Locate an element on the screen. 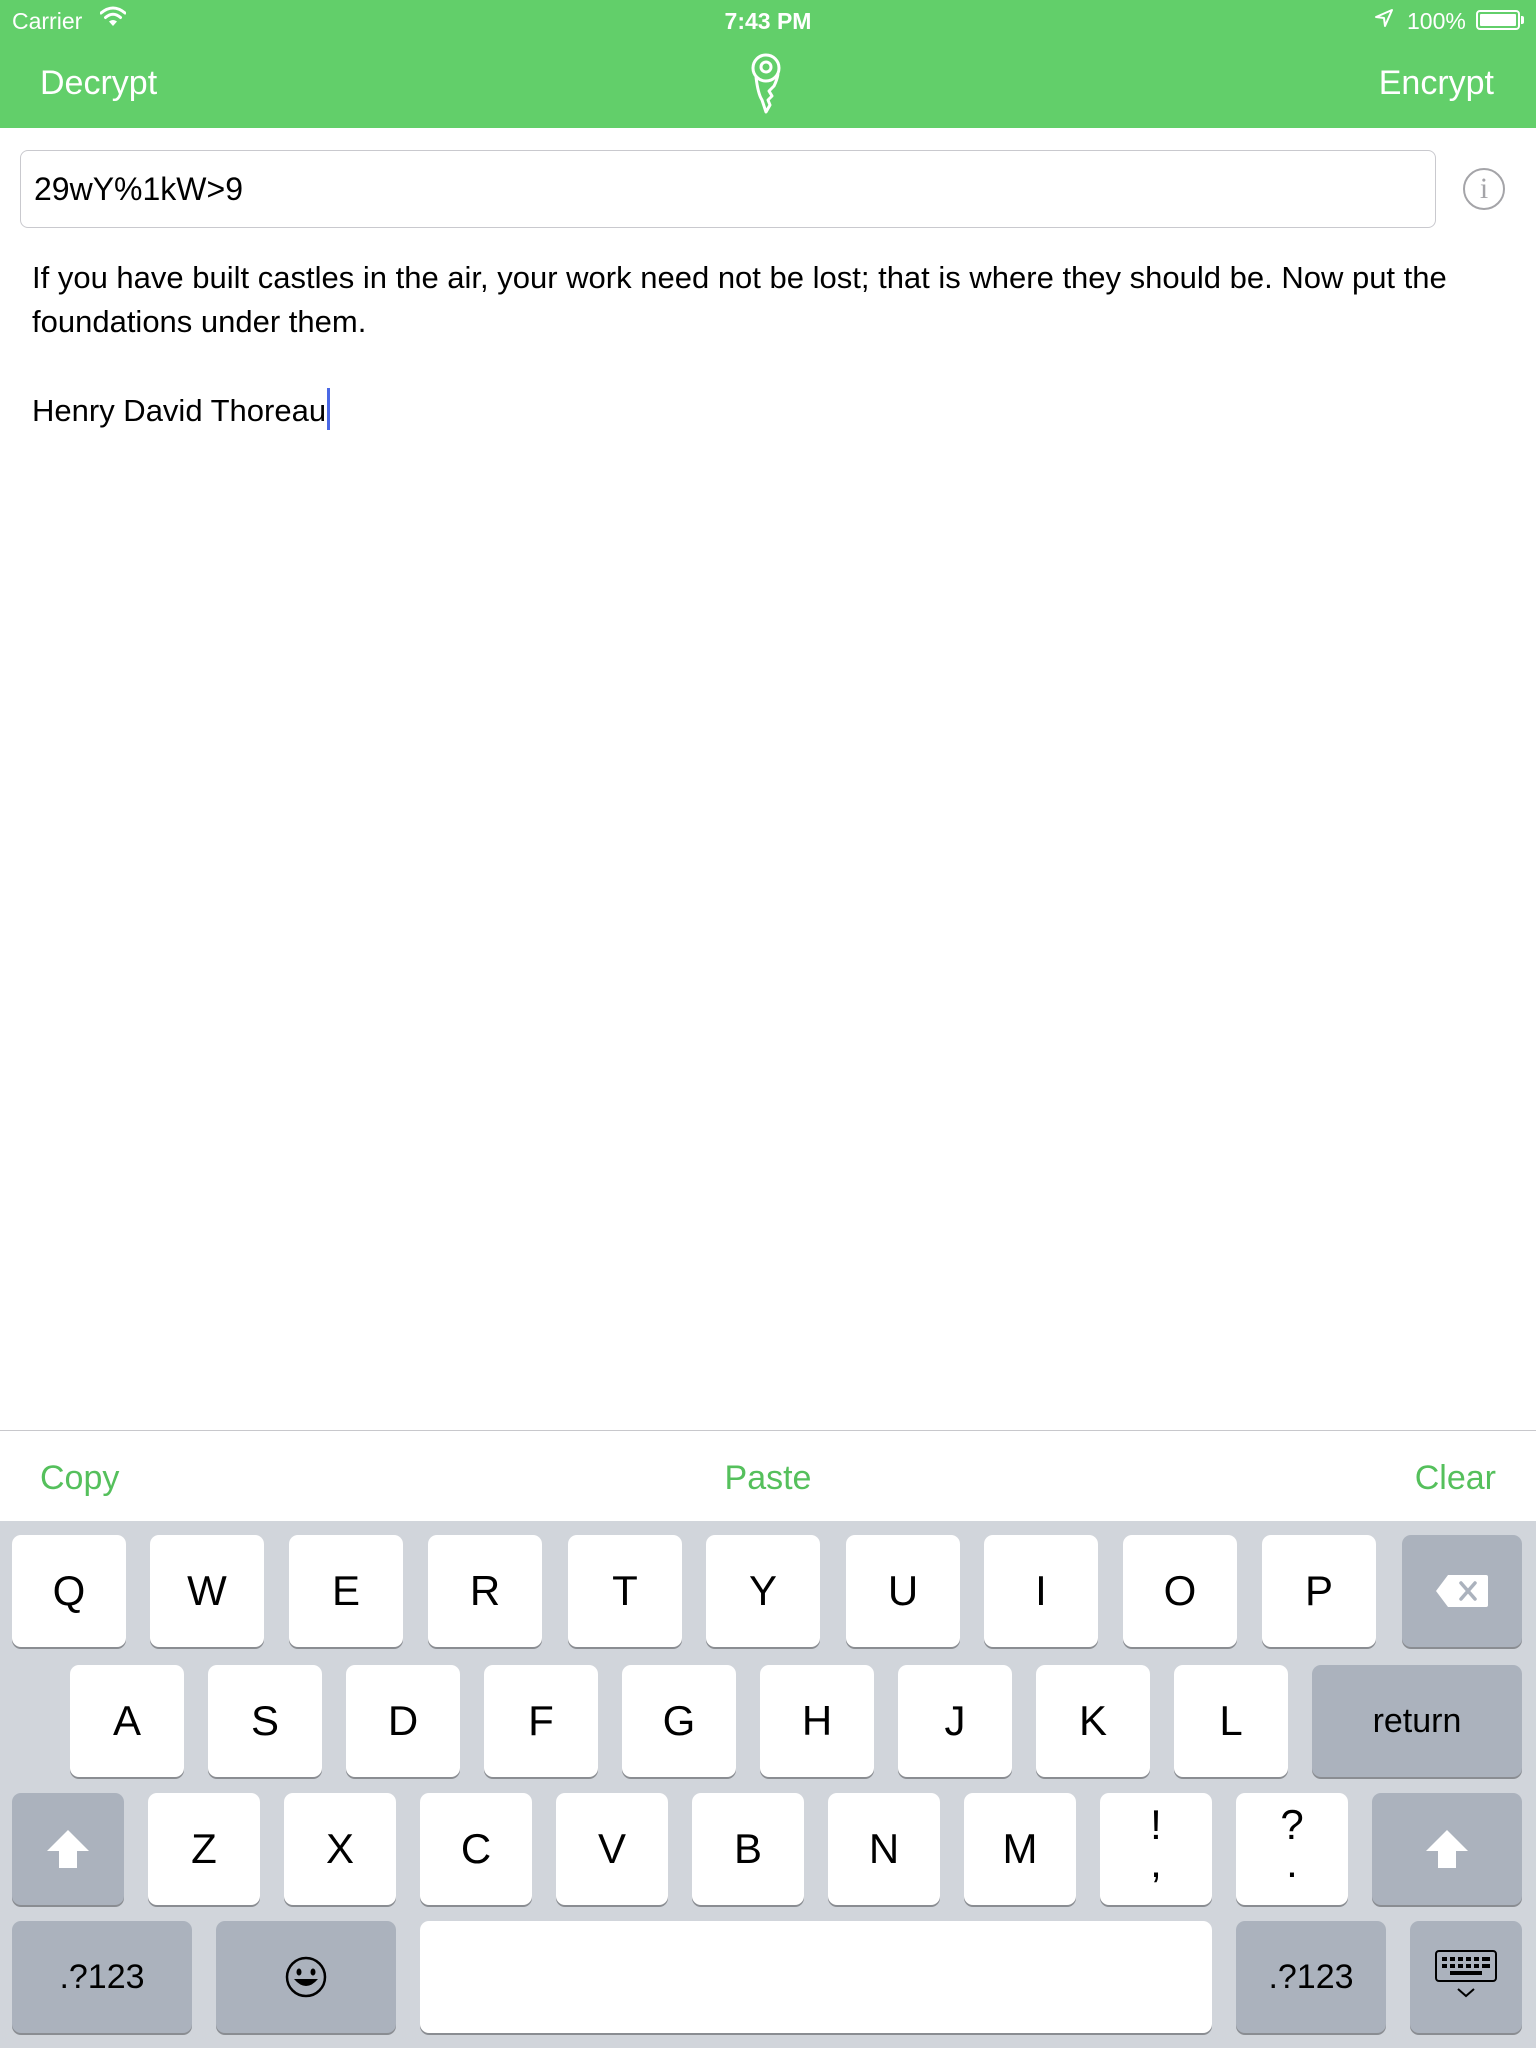 The image size is (1536, 2048). return-key: return is located at coordinates (1417, 1721).